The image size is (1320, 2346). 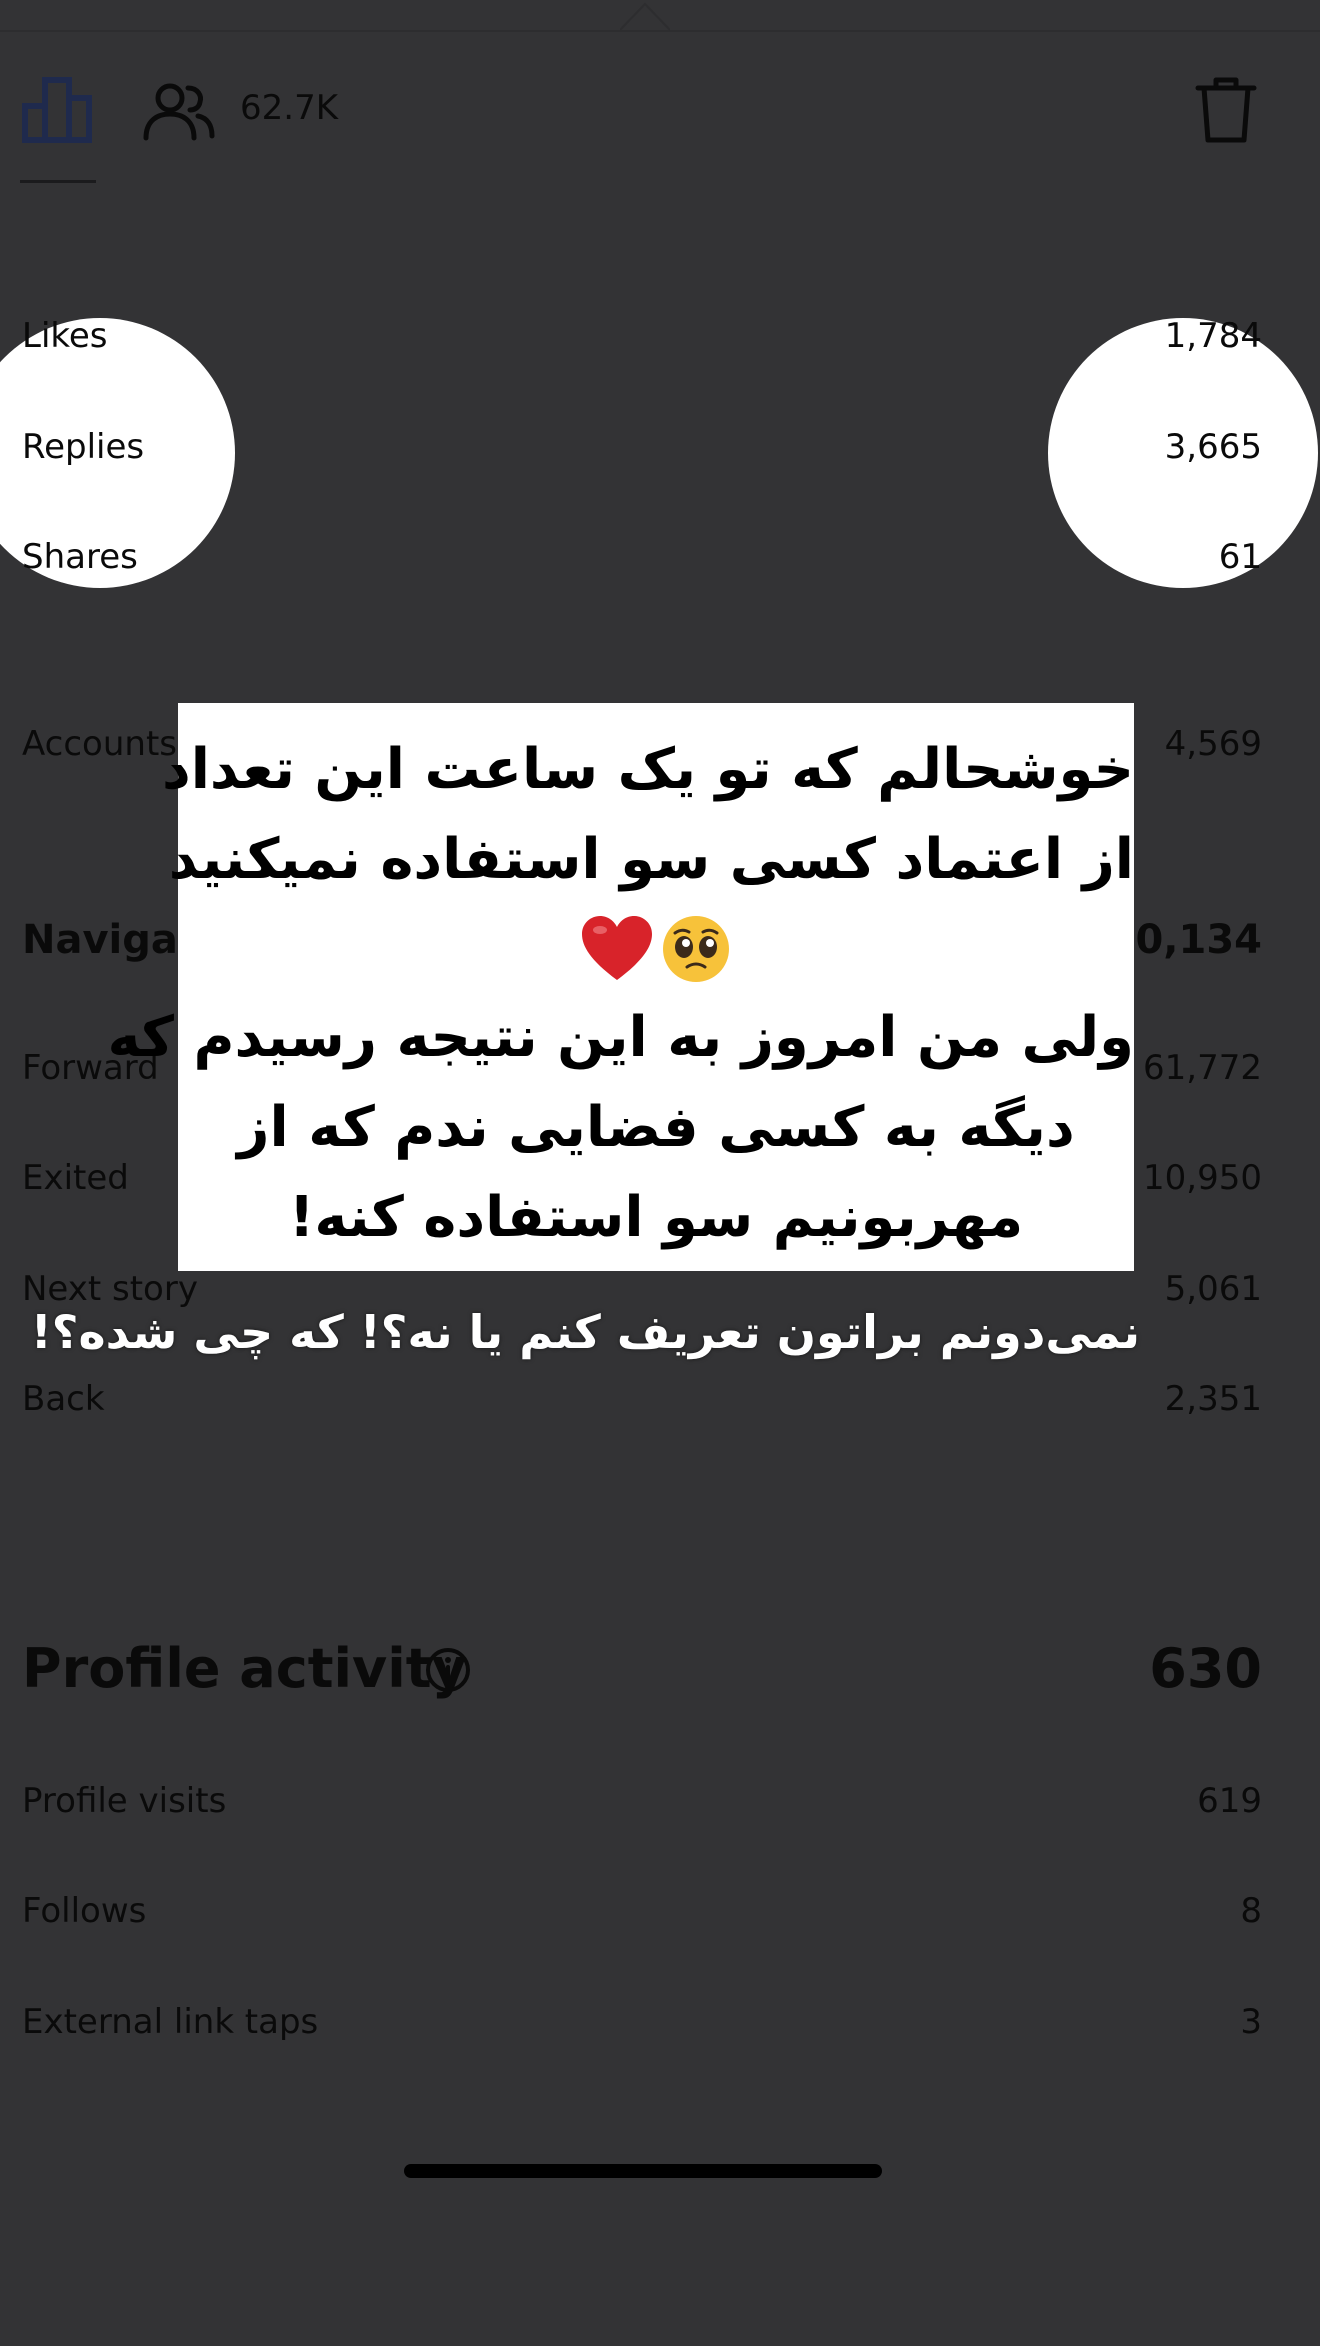 I want to click on viewers-people-icon, so click(x=179, y=111).